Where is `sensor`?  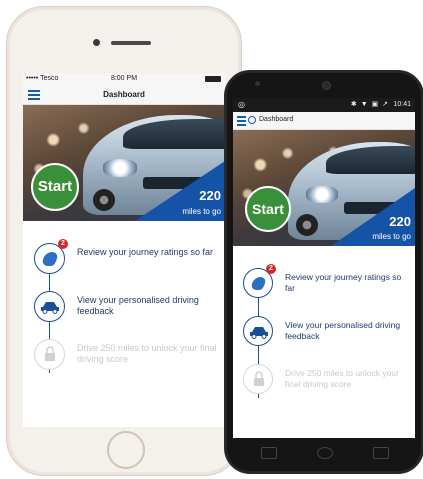 sensor is located at coordinates (257, 83).